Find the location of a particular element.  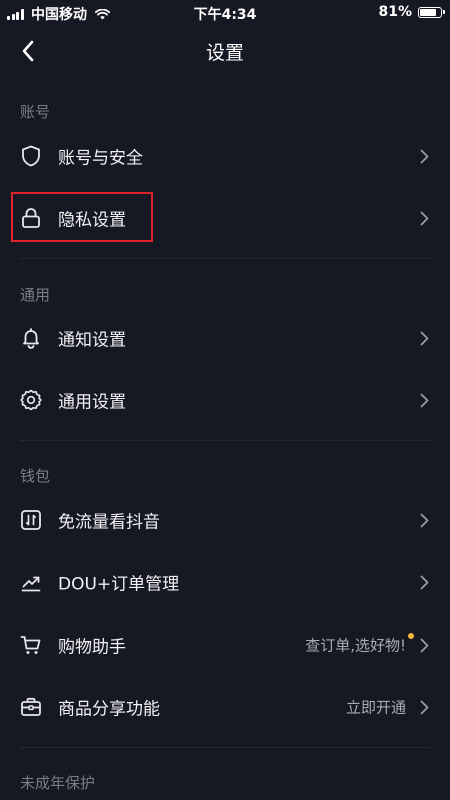

section-header-minor-protection: 未成年保护 is located at coordinates (58, 783).